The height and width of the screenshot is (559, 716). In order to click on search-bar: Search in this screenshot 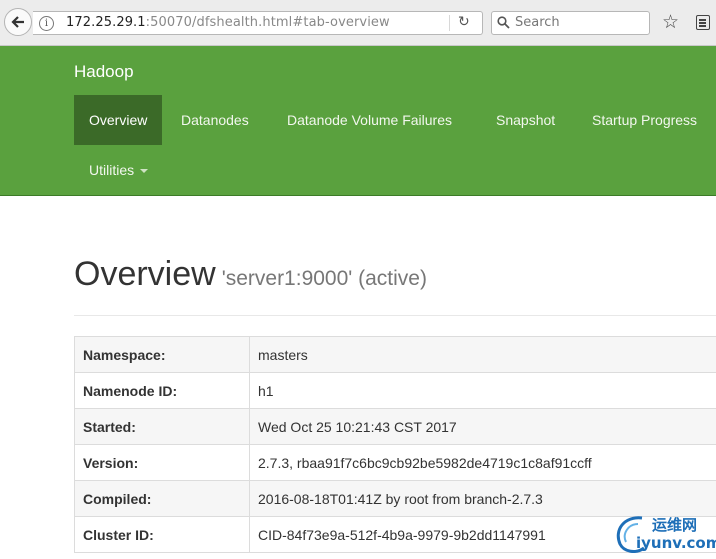, I will do `click(570, 23)`.